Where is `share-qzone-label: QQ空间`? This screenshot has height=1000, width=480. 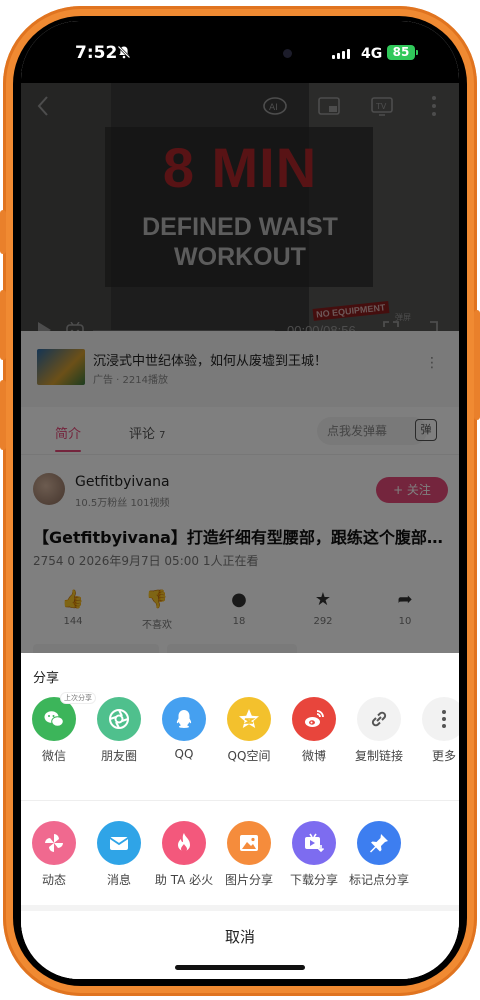
share-qzone-label: QQ空间 is located at coordinates (249, 756).